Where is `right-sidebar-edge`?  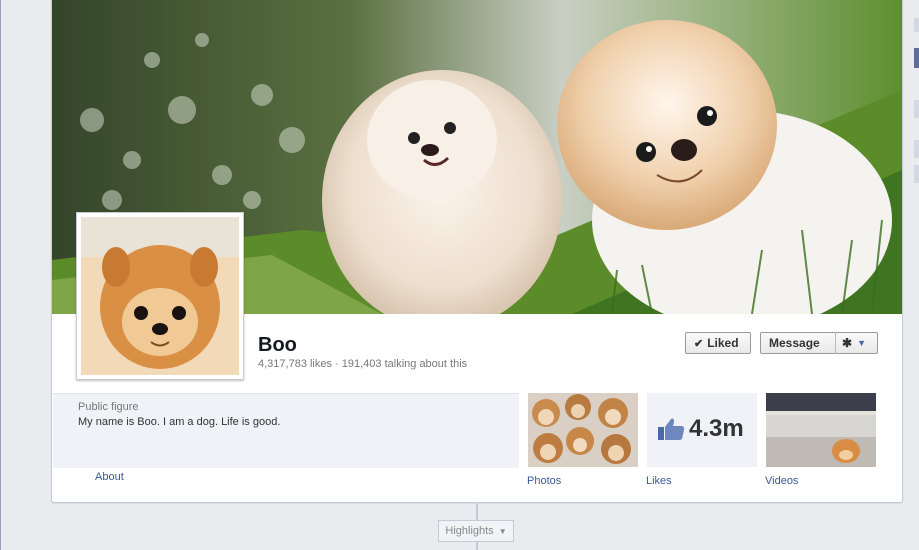
right-sidebar-edge is located at coordinates (915, 100).